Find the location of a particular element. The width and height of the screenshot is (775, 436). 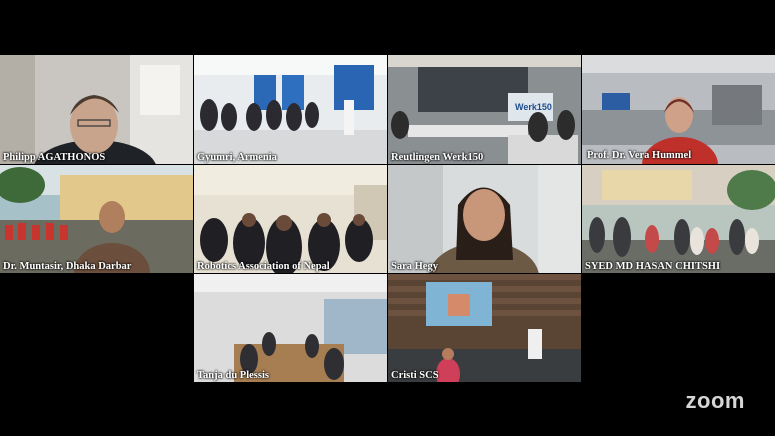

video-tile-syed-md-hasan-chitshi: SYED MD HASAN CHITSHI is located at coordinates (678, 219).